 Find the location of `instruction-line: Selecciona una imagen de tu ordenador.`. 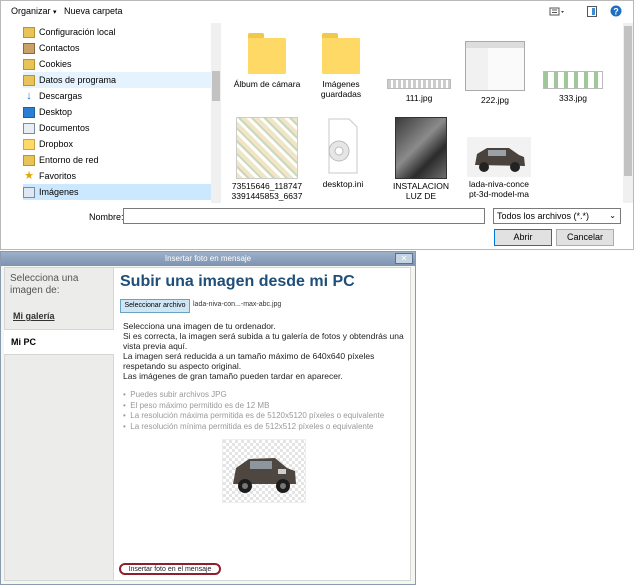

instruction-line: Selecciona una imagen de tu ordenador. is located at coordinates (199, 326).